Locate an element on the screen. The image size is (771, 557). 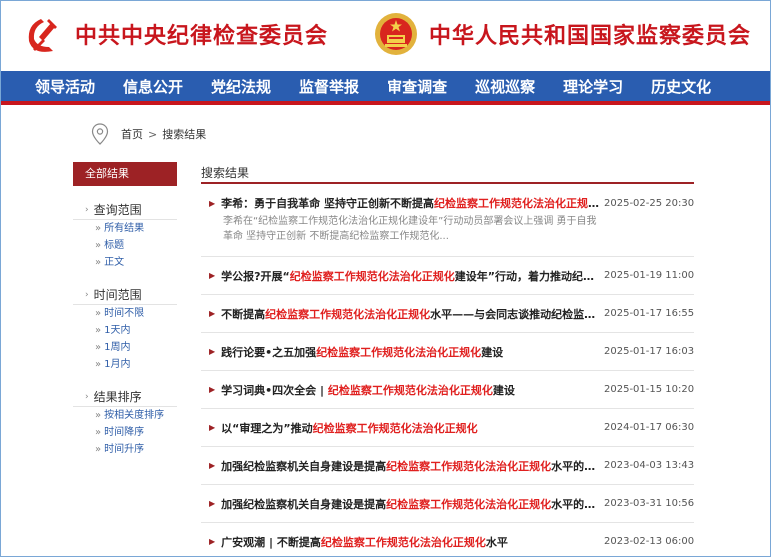
filter-group-time: › 时间范围 » 时间不限 » 1天内 » 1周内 » 1月内 is located at coordinates (125, 329).